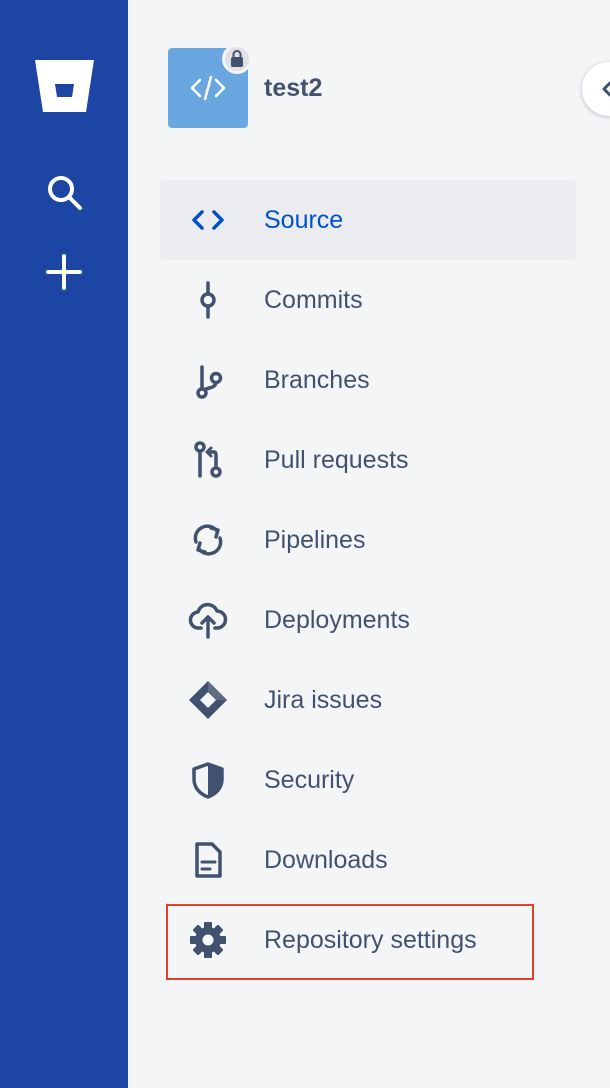 The height and width of the screenshot is (1088, 610). I want to click on repo-avatar, so click(210, 86).